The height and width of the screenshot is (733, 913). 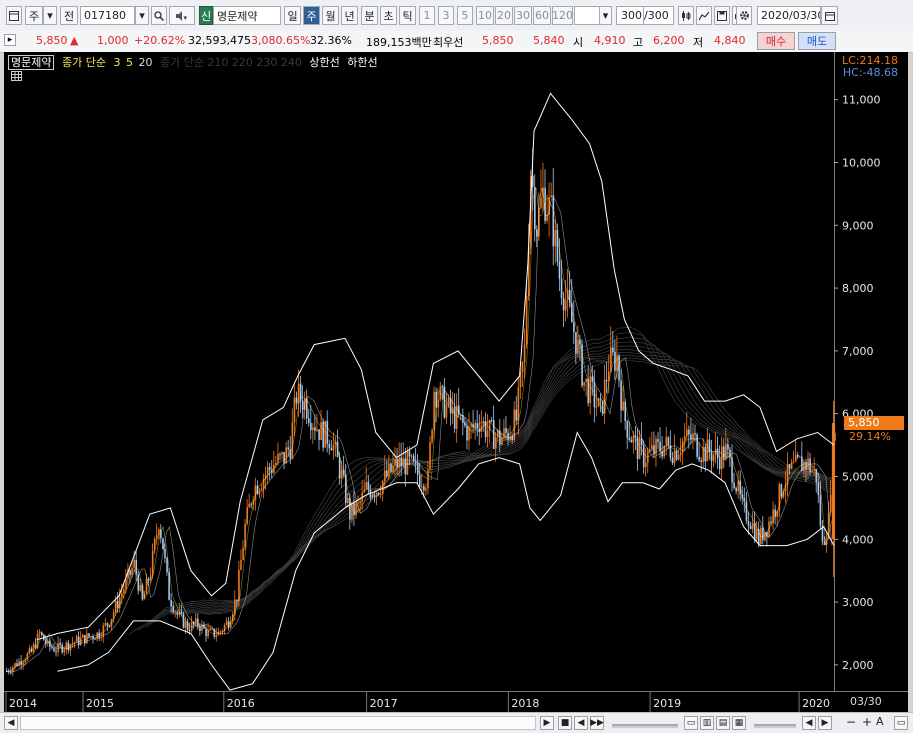 What do you see at coordinates (829, 15) in the screenshot?
I see `calendar-icon` at bounding box center [829, 15].